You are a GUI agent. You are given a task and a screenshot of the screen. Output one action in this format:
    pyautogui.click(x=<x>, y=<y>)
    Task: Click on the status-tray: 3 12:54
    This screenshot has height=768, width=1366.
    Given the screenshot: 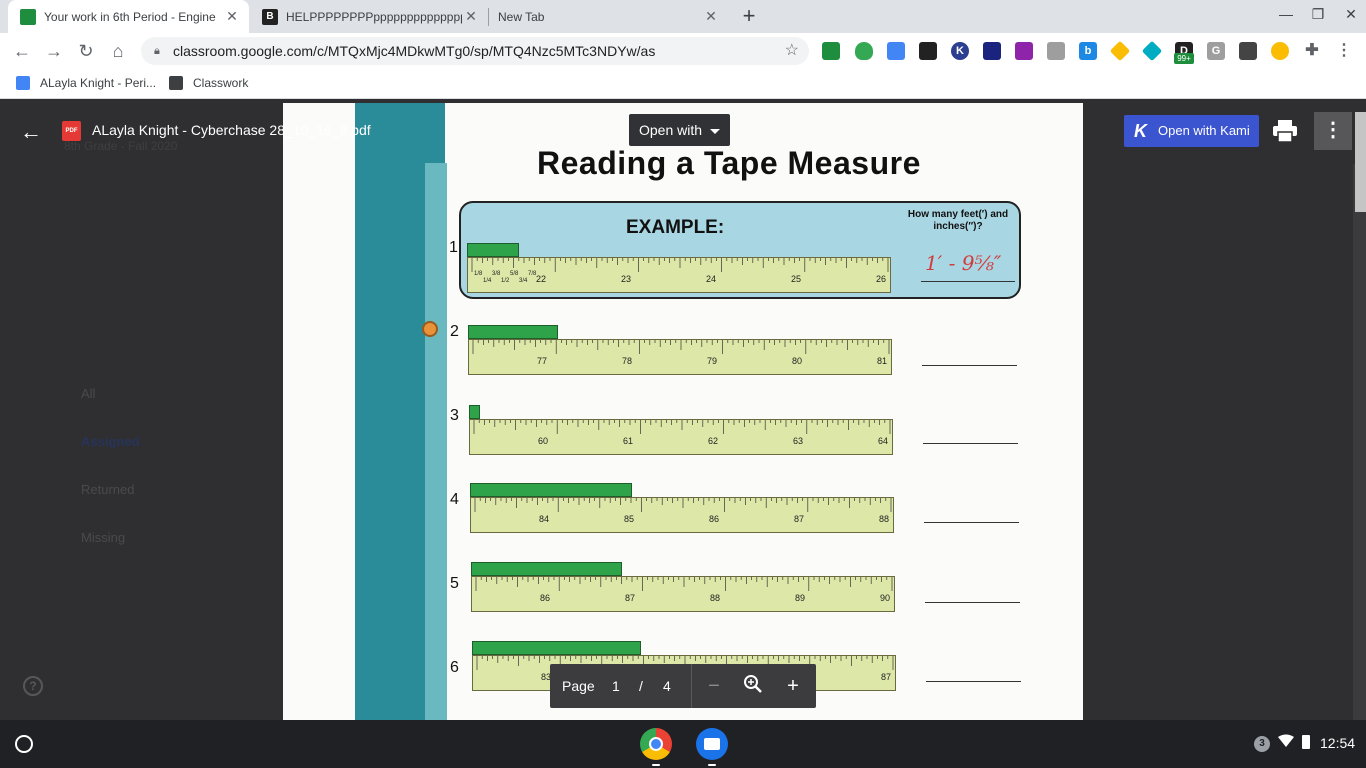 What is the action you would take?
    pyautogui.click(x=1305, y=744)
    